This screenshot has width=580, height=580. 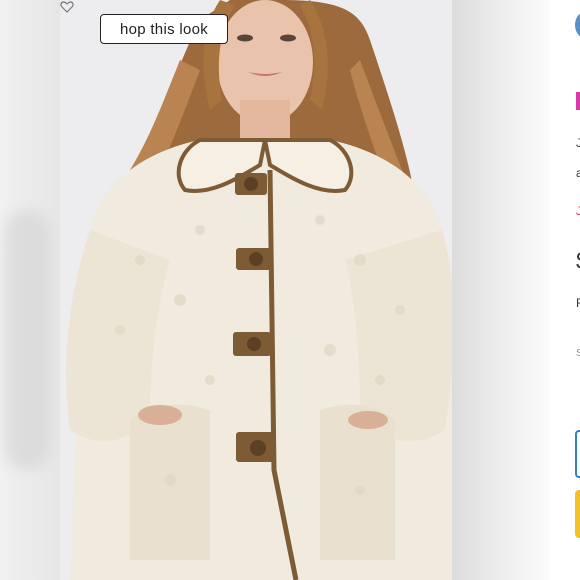 What do you see at coordinates (578, 143) in the screenshot?
I see `listing-title-line-1: J` at bounding box center [578, 143].